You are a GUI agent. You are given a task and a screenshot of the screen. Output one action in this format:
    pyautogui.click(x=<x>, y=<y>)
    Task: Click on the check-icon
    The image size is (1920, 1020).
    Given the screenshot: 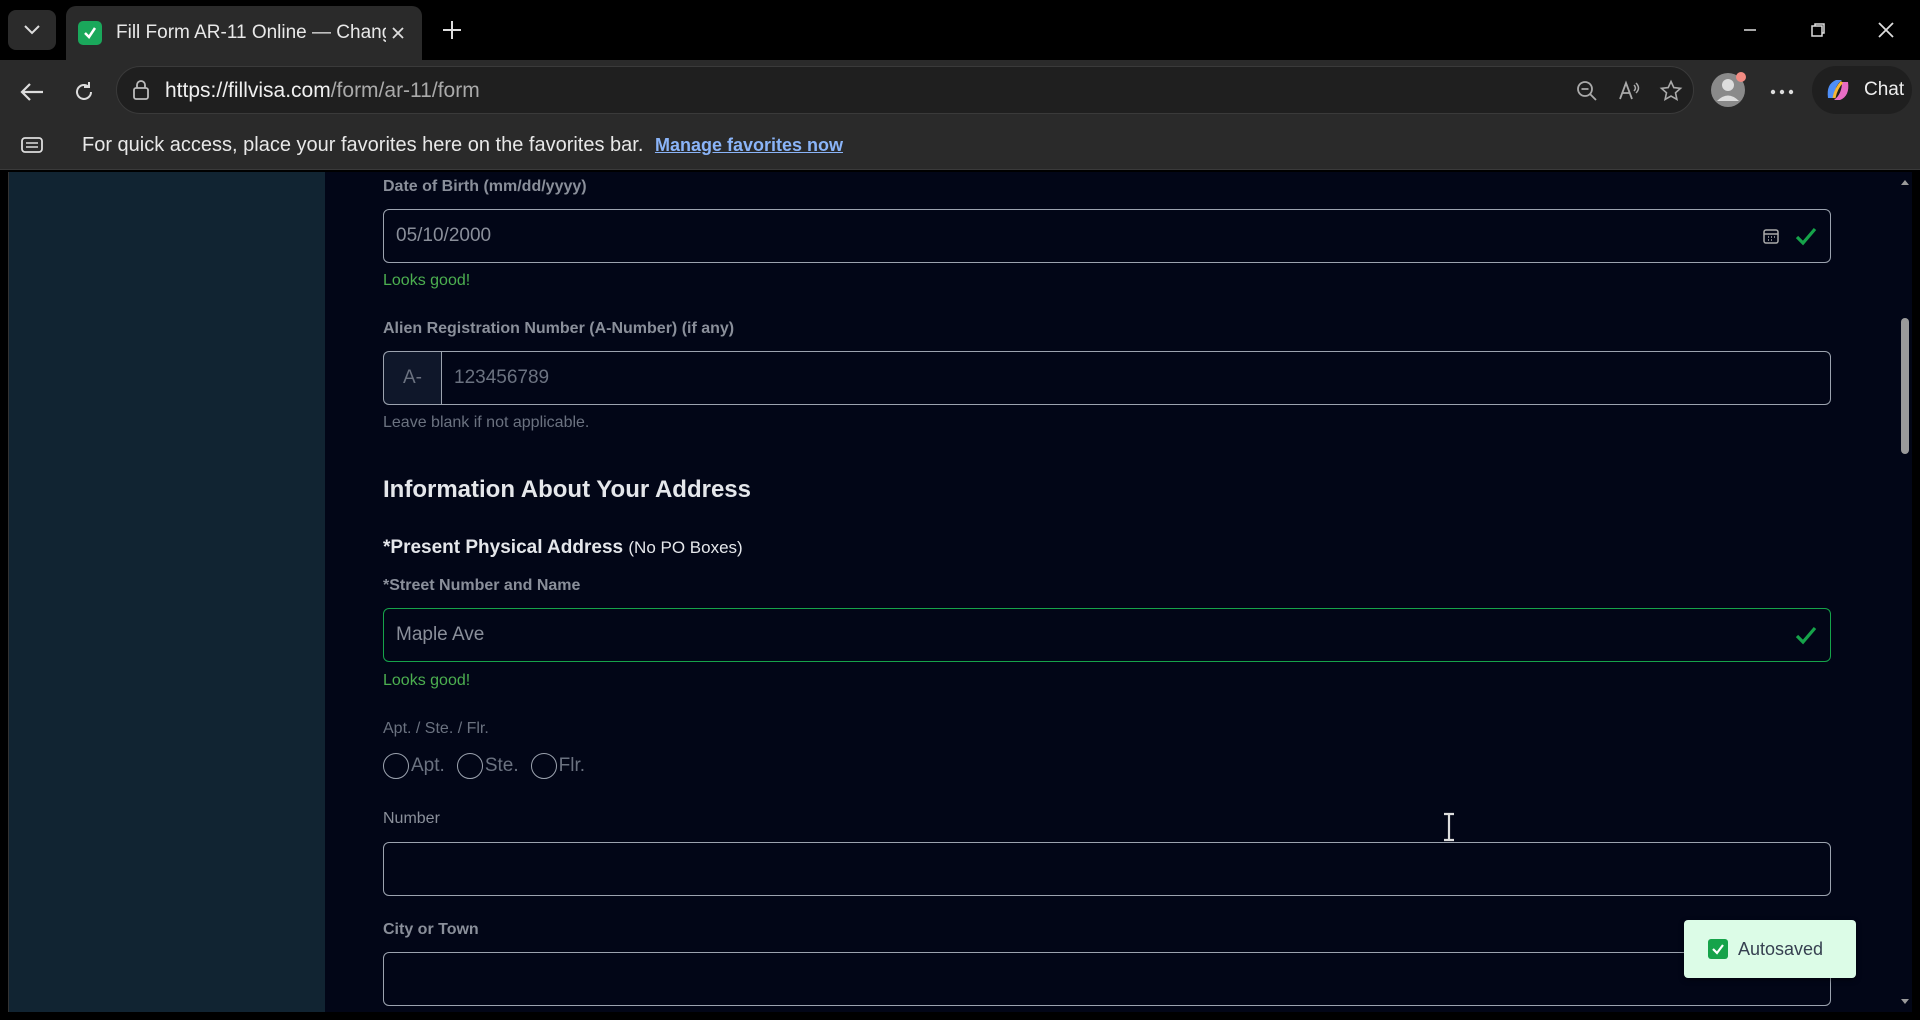 What is the action you would take?
    pyautogui.click(x=90, y=33)
    